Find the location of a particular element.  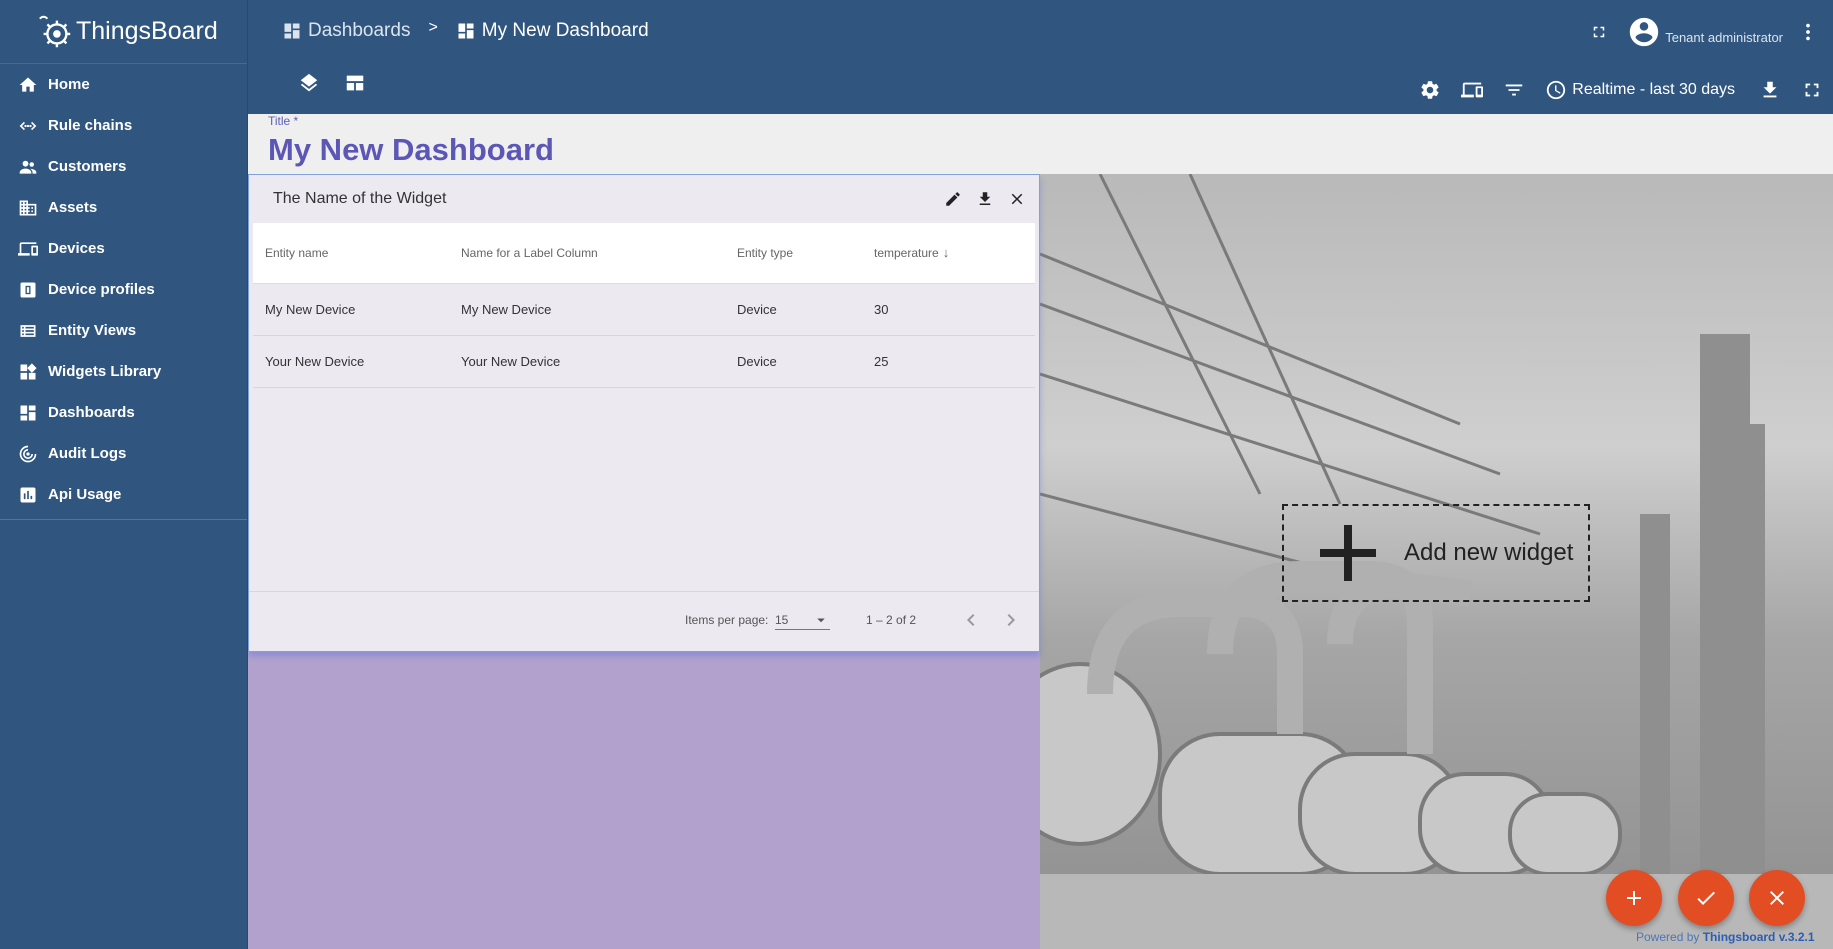

filter-icon is located at coordinates (1514, 90).